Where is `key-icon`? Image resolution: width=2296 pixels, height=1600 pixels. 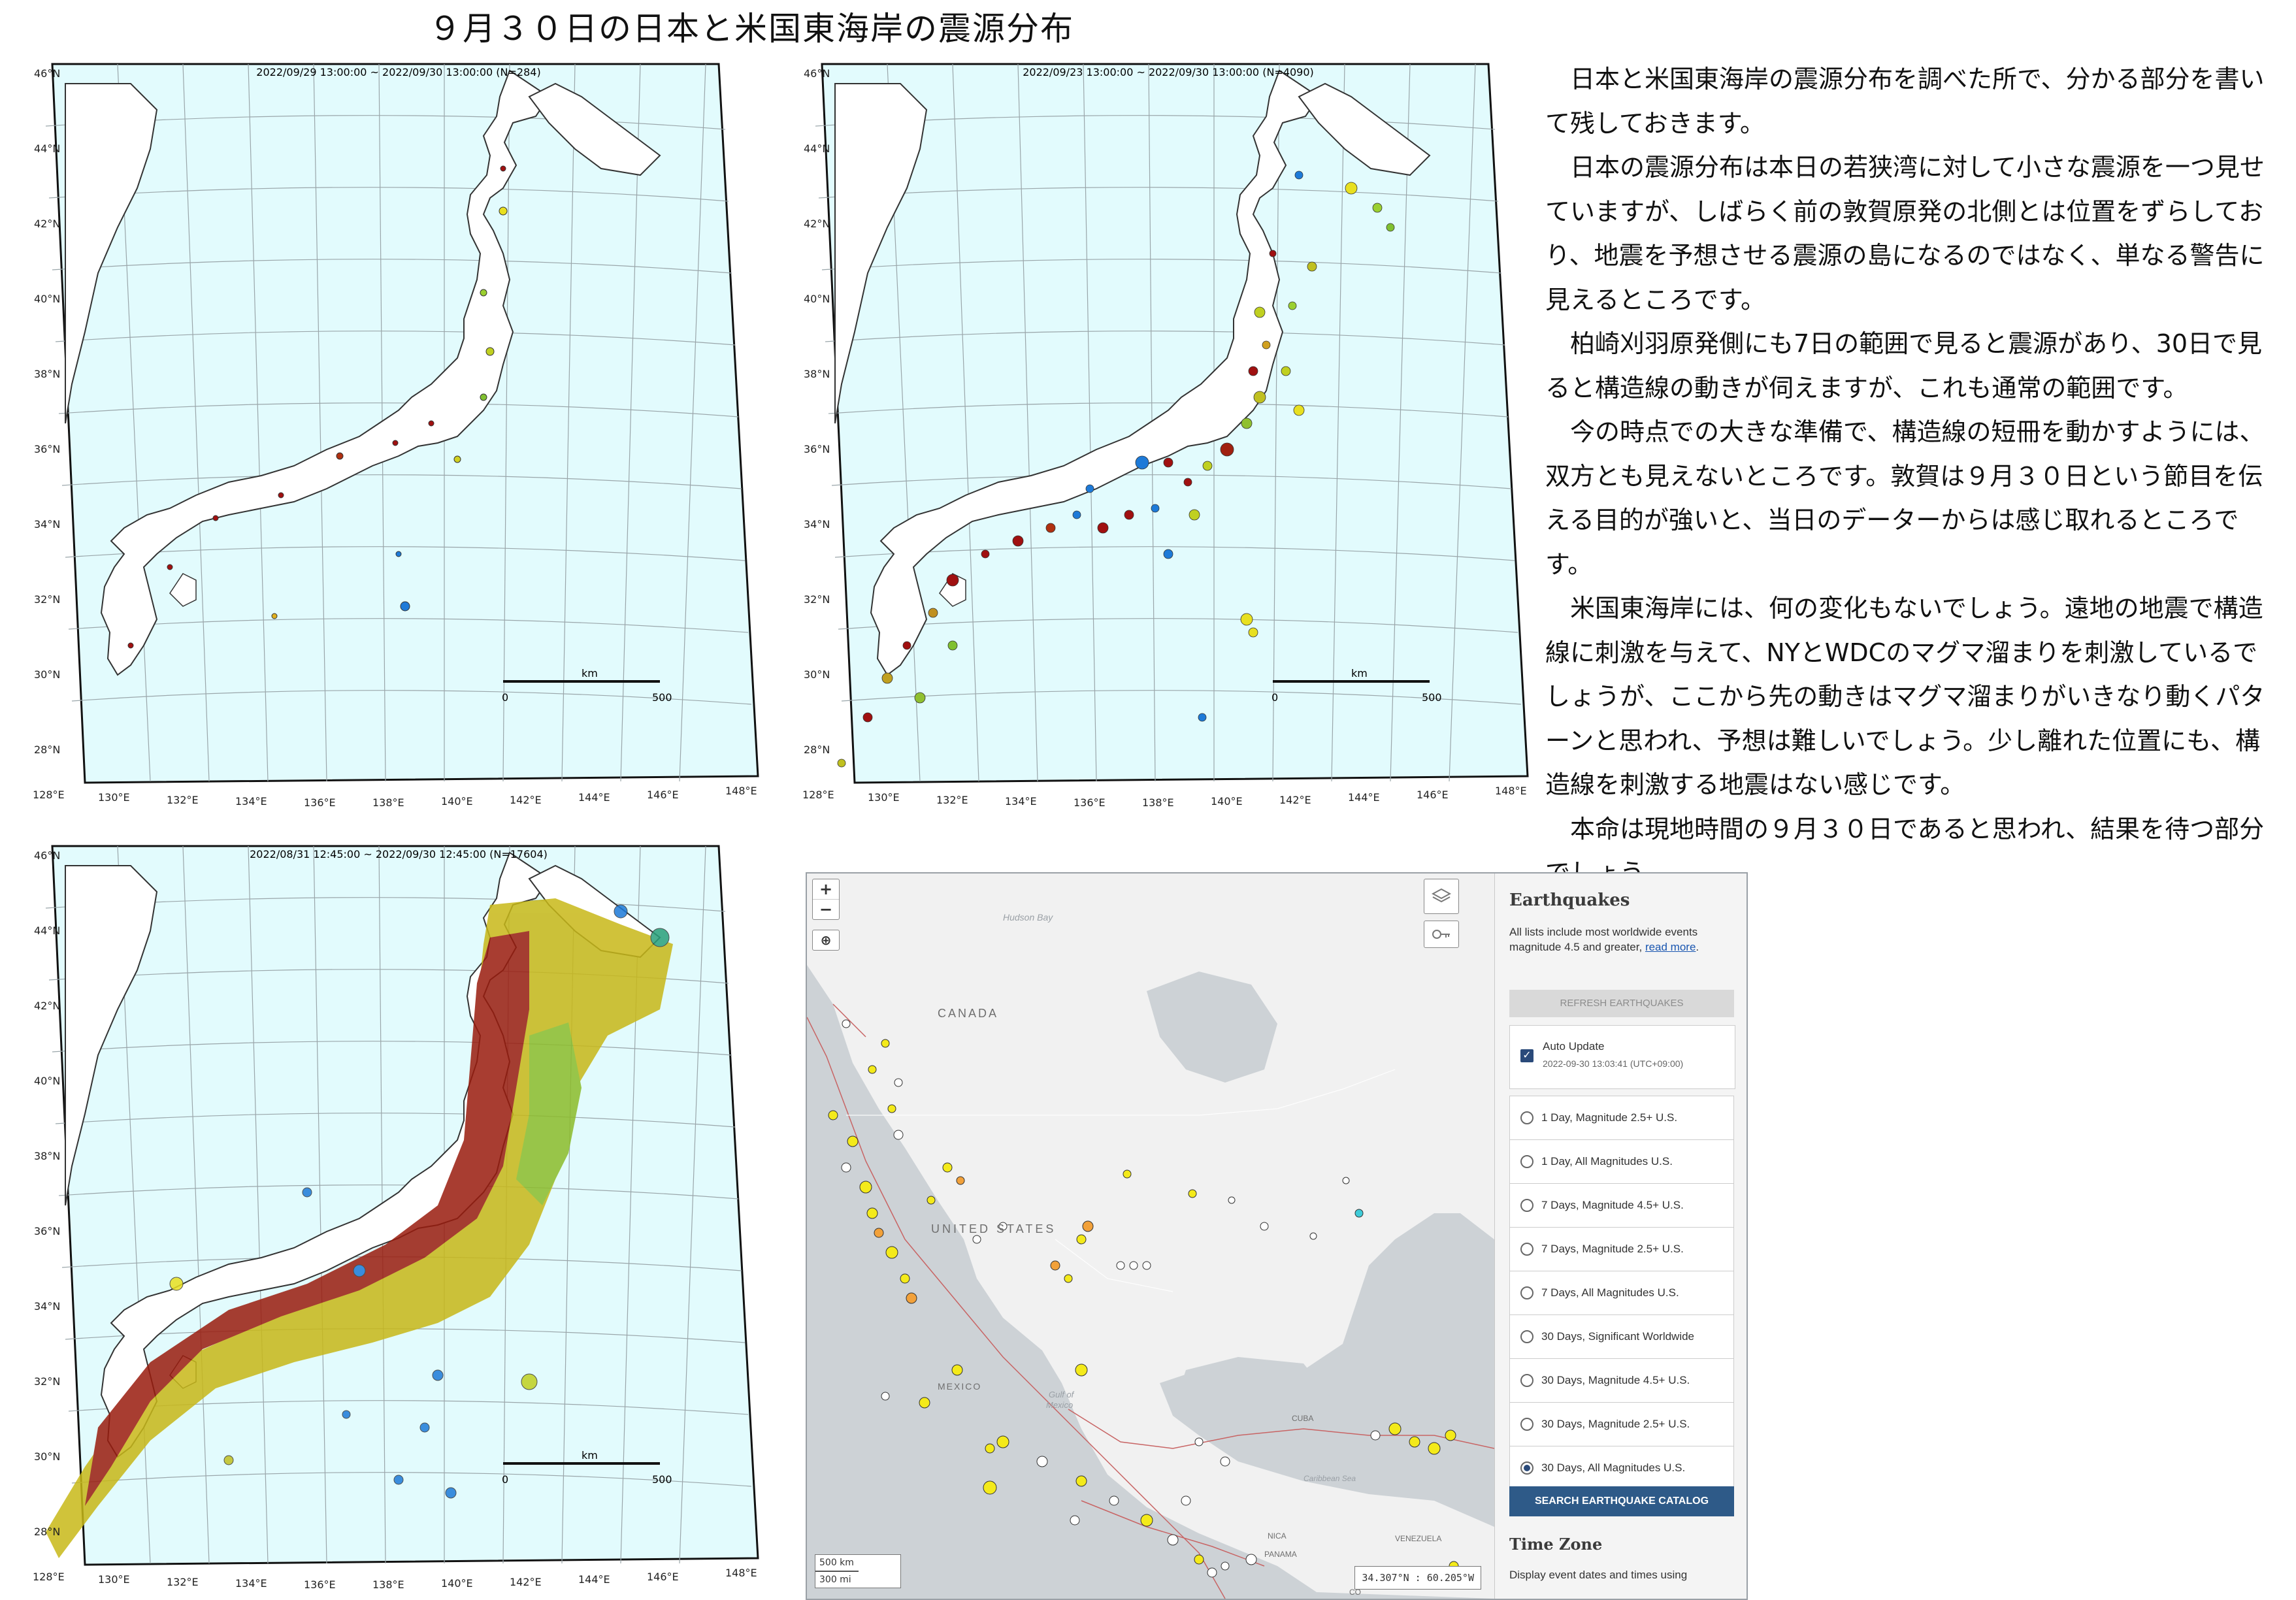 key-icon is located at coordinates (1441, 934).